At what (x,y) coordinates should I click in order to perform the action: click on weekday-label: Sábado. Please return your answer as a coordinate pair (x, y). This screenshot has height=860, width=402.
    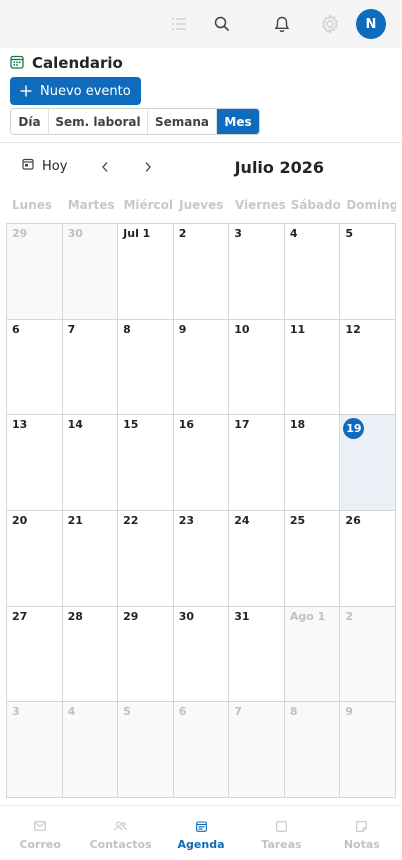
    Looking at the image, I should click on (315, 205).